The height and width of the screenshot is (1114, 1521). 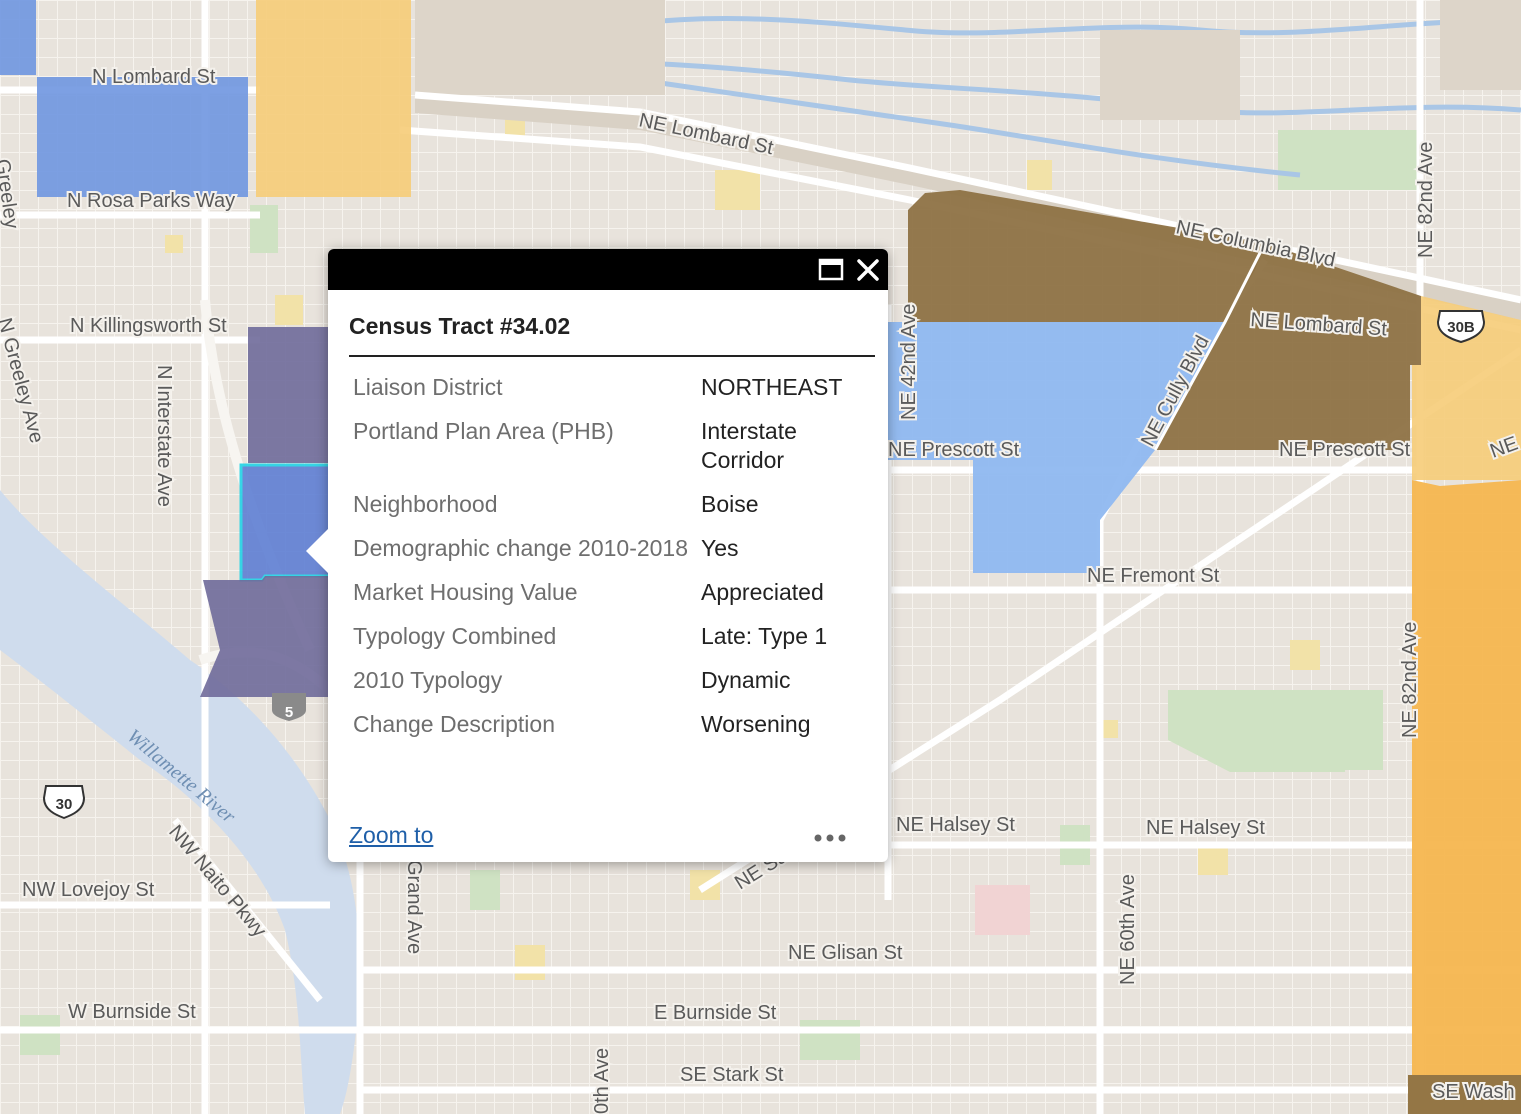 I want to click on popup-pointer, so click(x=317, y=551).